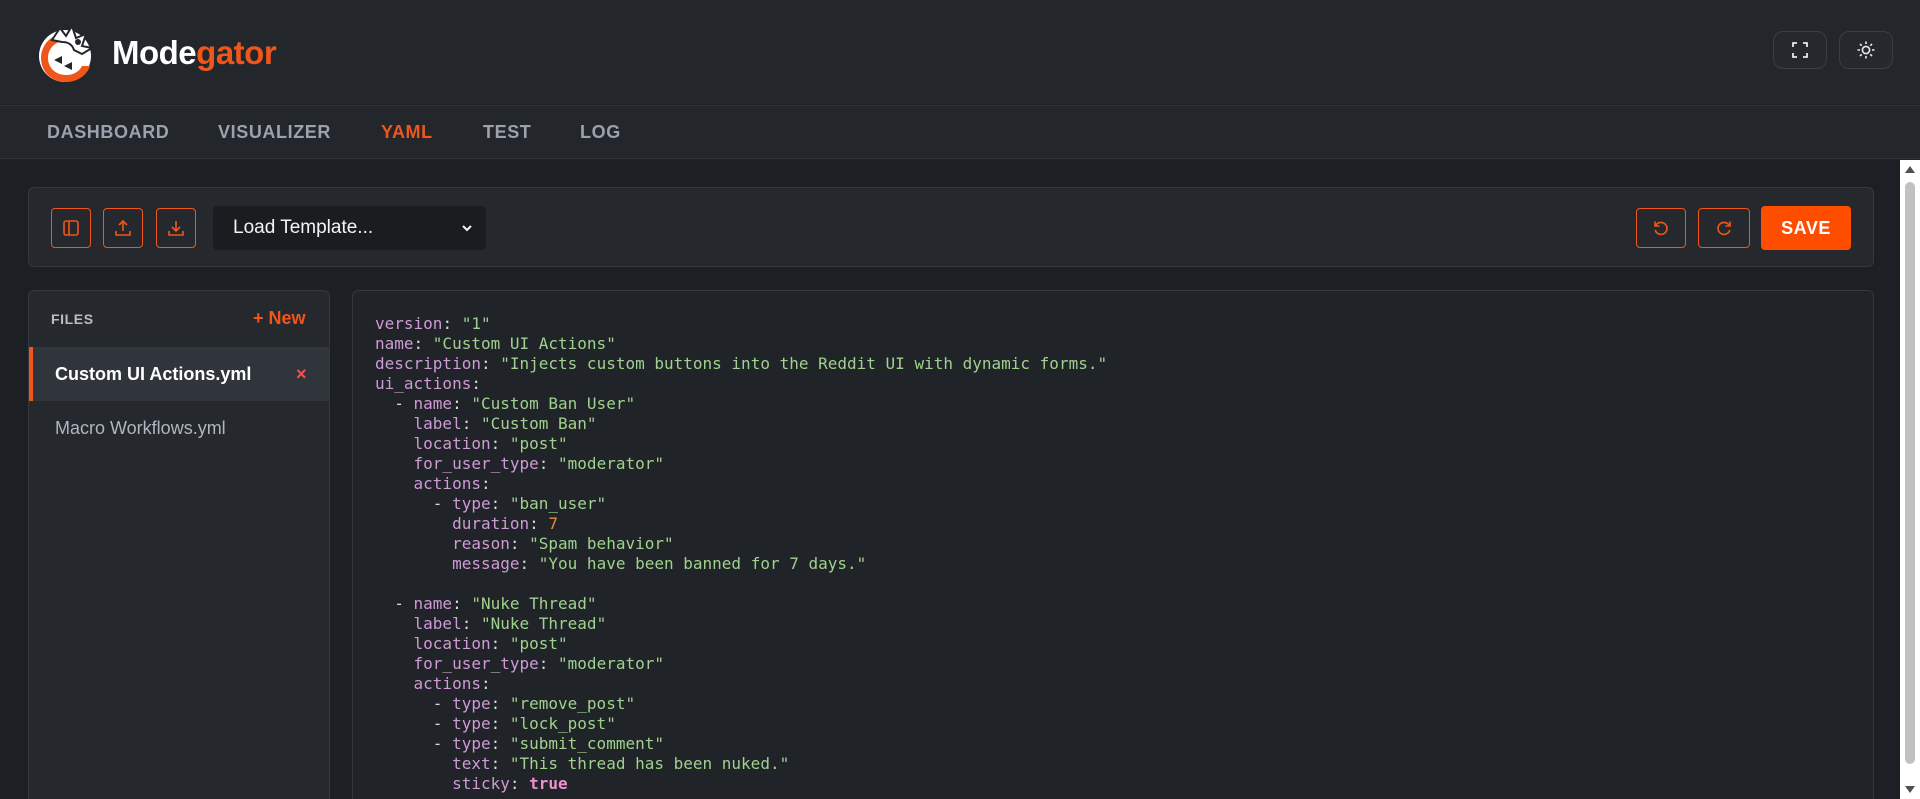 This screenshot has height=799, width=1920. Describe the element at coordinates (741, 384) in the screenshot. I see `code-line: ui_actions:` at that location.